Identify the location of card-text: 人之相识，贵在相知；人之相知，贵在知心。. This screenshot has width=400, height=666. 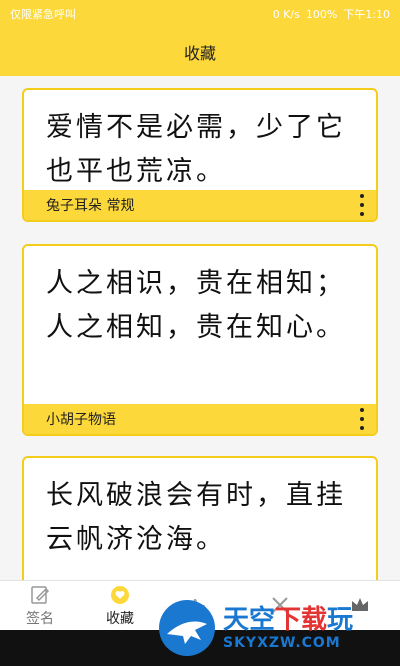
(196, 305).